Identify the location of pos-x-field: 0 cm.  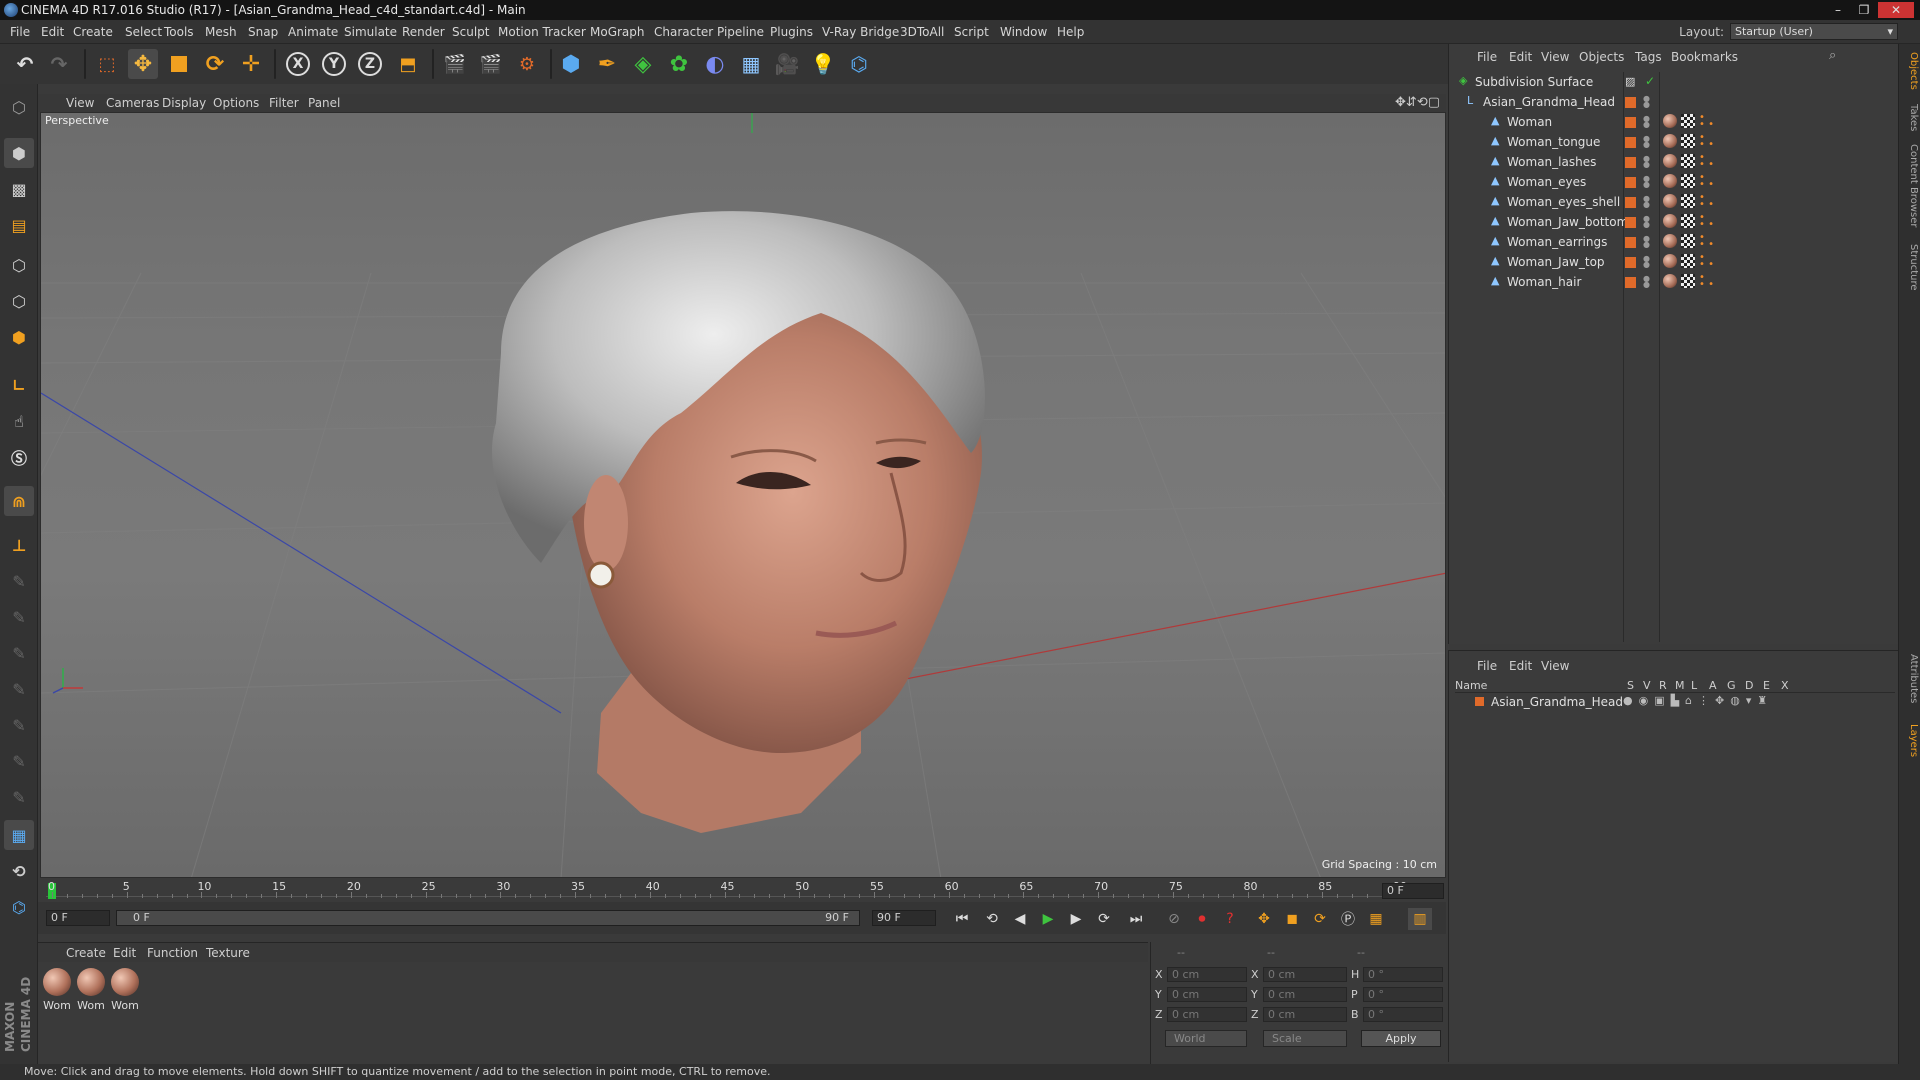
(1207, 974).